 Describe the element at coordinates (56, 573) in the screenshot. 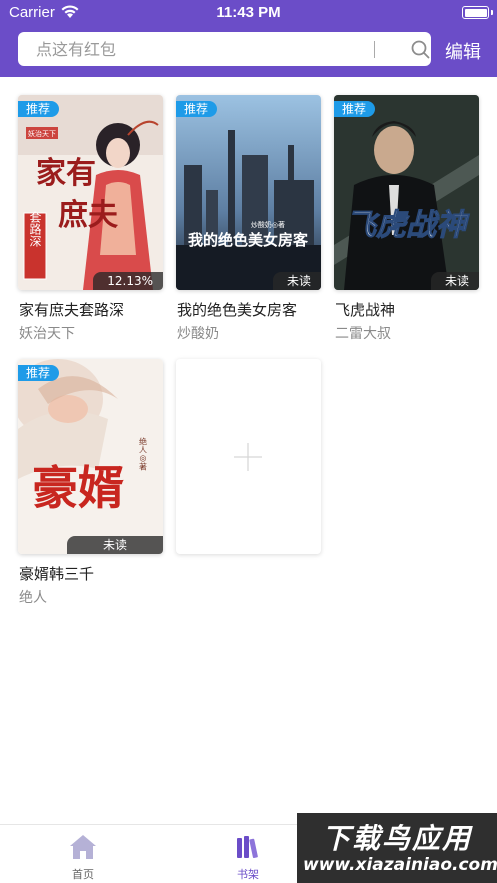

I see `book-title: 豪婿韩三千` at that location.